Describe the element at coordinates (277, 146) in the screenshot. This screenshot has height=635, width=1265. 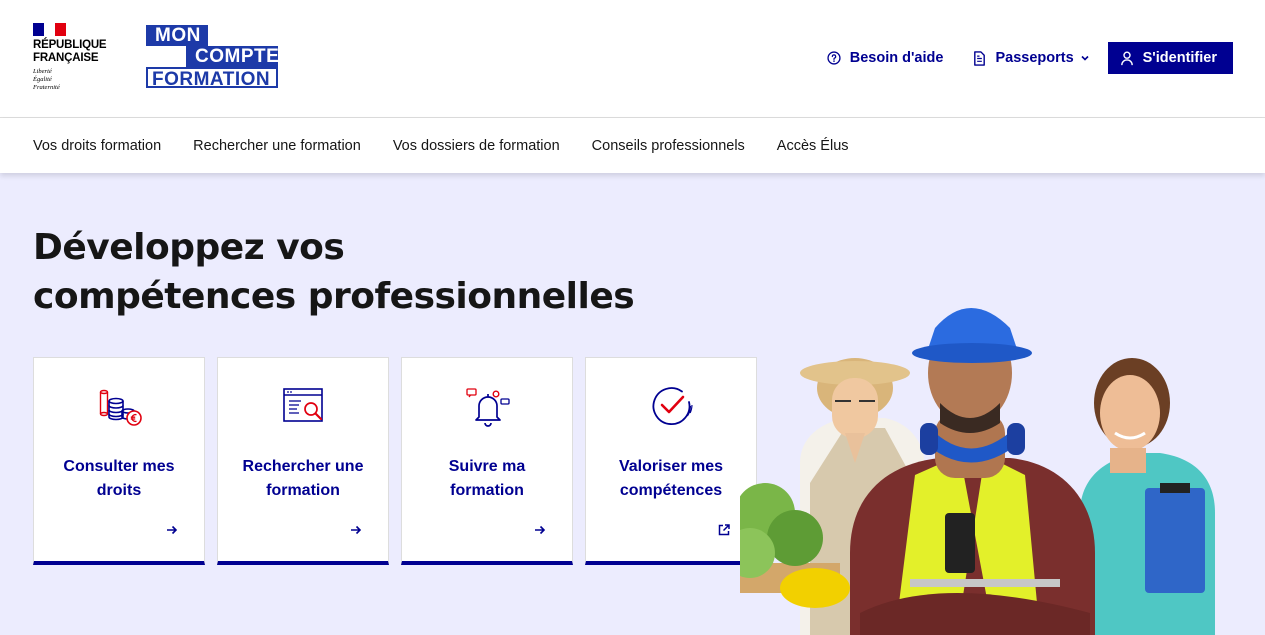
I see `nav-item-rechercher: Rechercher une formation` at that location.